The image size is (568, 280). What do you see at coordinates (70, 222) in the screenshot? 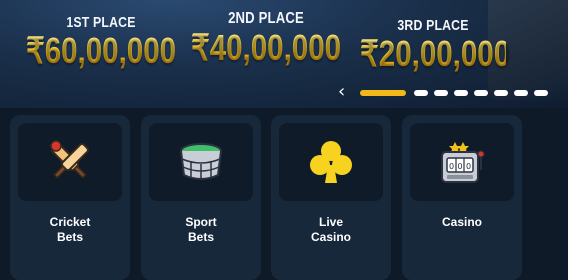
I see `category-label-line: Cricket` at bounding box center [70, 222].